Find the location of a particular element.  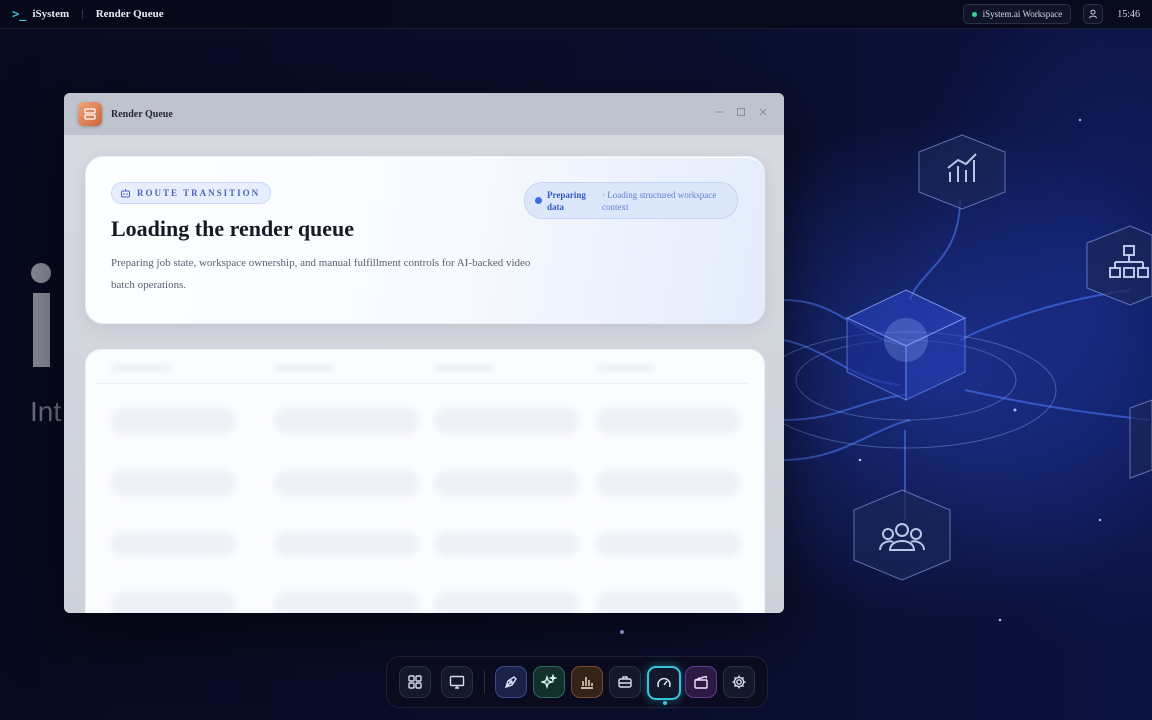

minimize-button is located at coordinates (719, 114).